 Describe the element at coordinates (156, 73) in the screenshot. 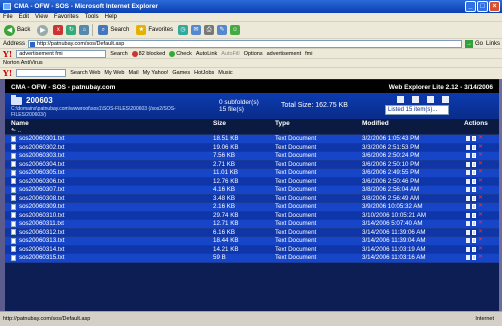

I see `my-yahoo-link: My Yahoo!` at that location.